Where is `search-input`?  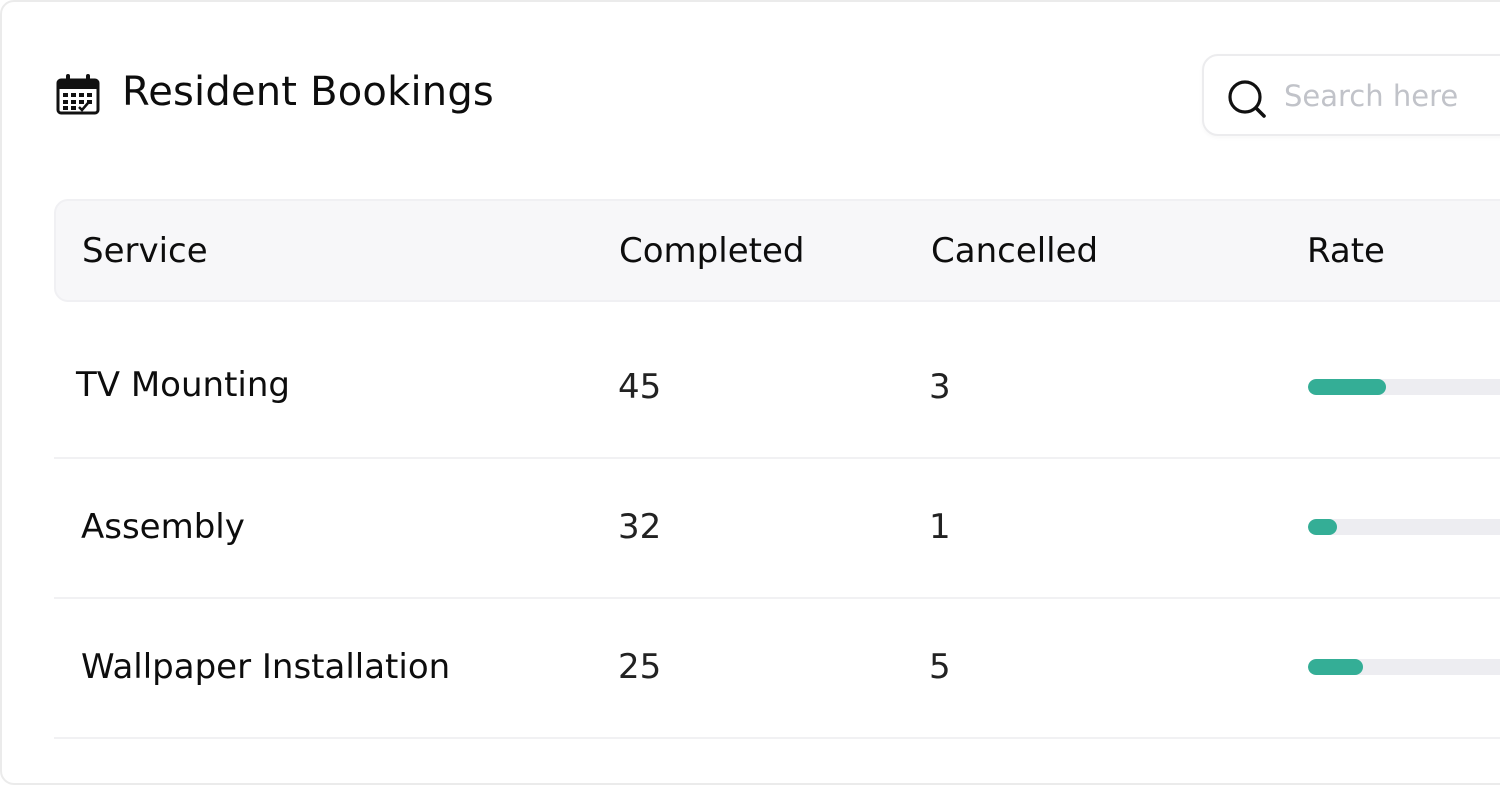
search-input is located at coordinates (1392, 96).